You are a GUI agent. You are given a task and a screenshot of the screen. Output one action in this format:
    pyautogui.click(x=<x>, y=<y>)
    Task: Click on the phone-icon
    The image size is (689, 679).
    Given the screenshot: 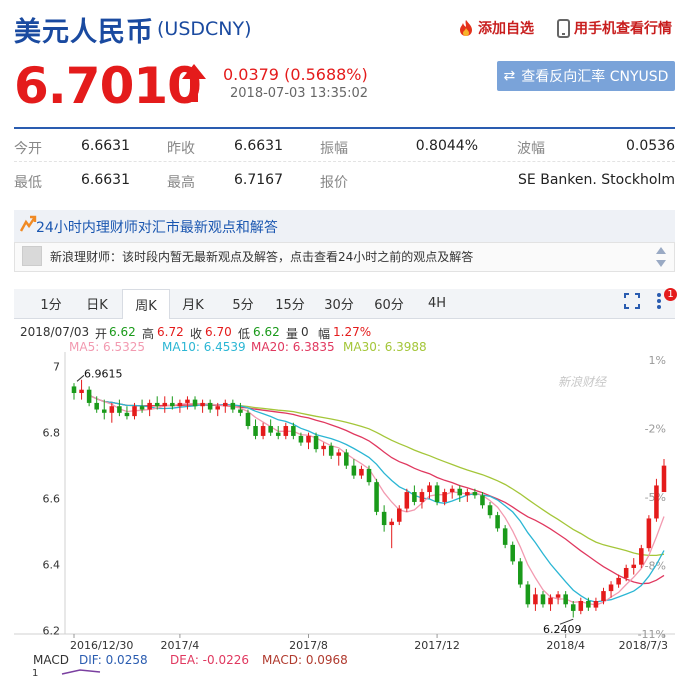 What is the action you would take?
    pyautogui.click(x=563, y=28)
    